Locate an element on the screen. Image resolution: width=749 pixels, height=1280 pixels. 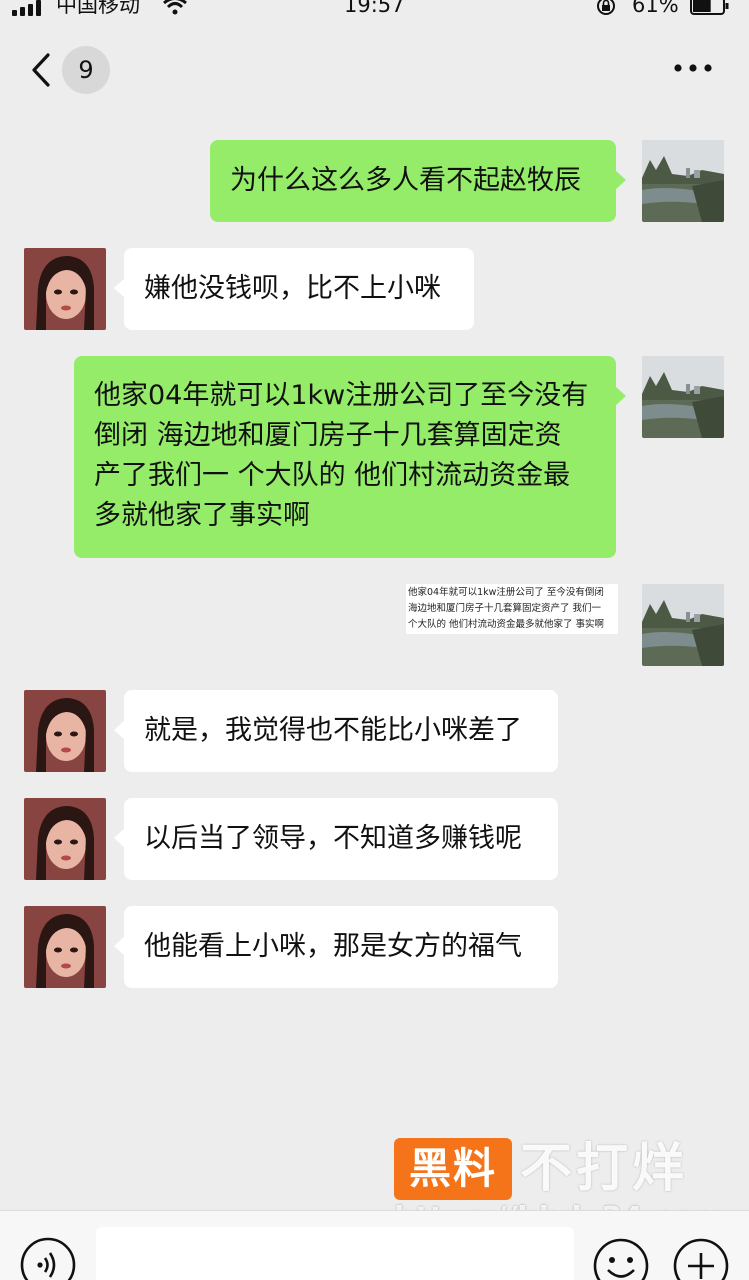
wifi-icon is located at coordinates (175, 7).